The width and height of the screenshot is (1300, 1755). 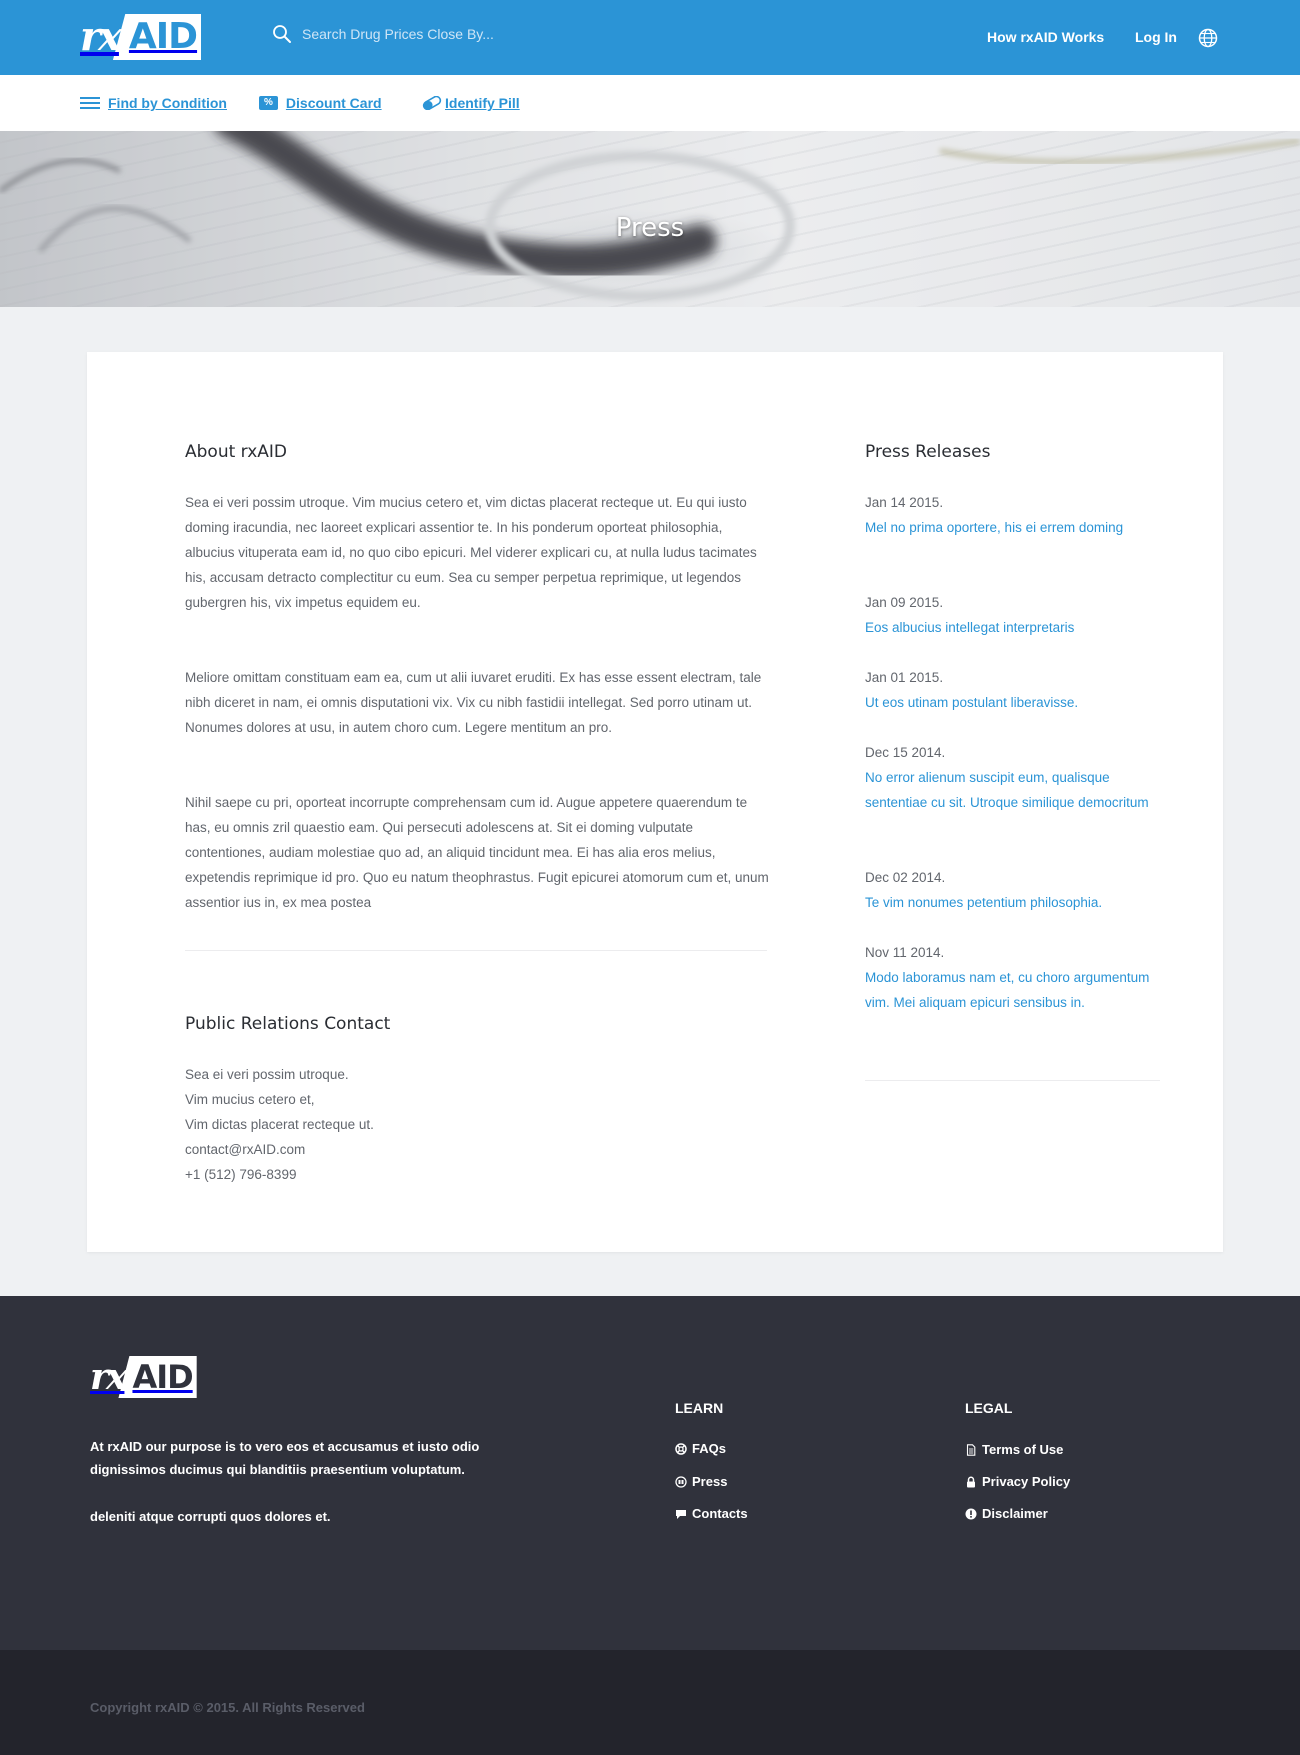 What do you see at coordinates (928, 452) in the screenshot?
I see `press-releases-heading: Press Releases` at bounding box center [928, 452].